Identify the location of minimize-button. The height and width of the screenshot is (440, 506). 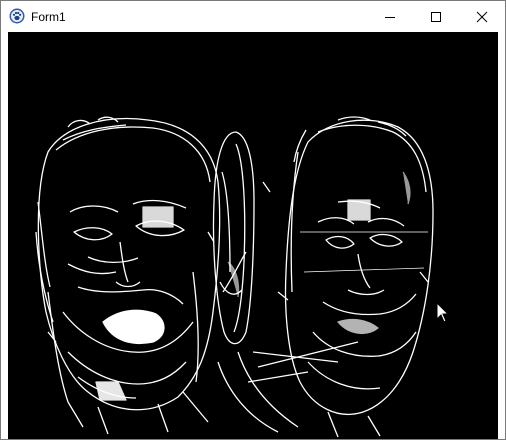
(390, 16).